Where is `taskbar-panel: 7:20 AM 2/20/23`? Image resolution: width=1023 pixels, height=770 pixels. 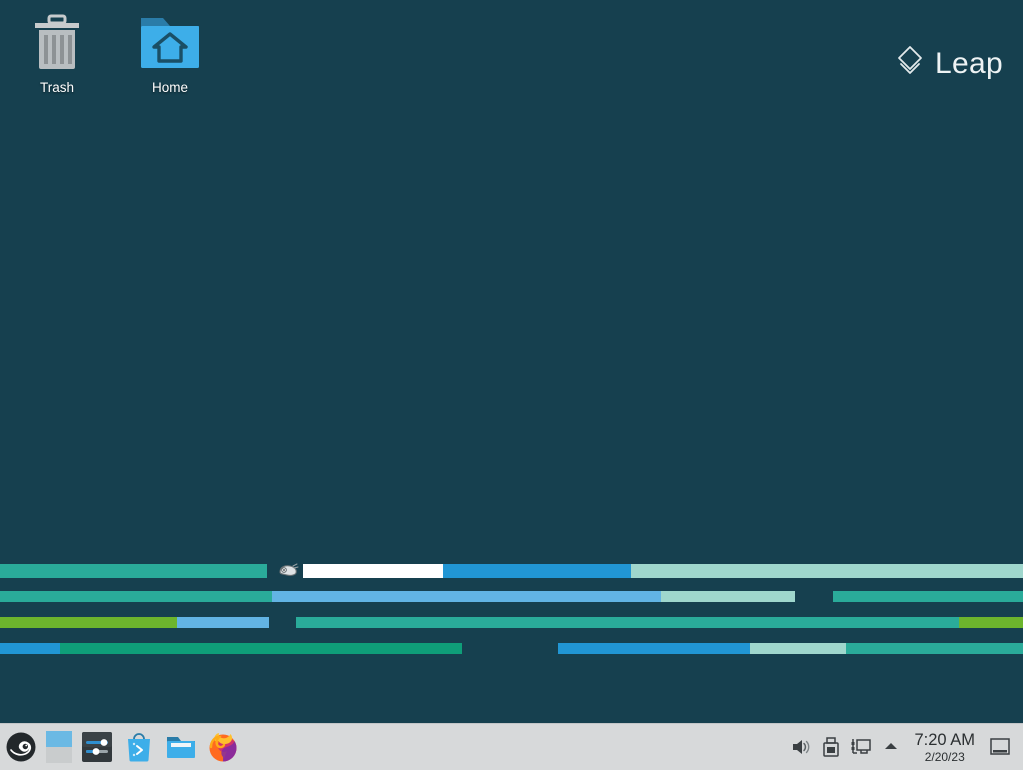 taskbar-panel: 7:20 AM 2/20/23 is located at coordinates (511, 746).